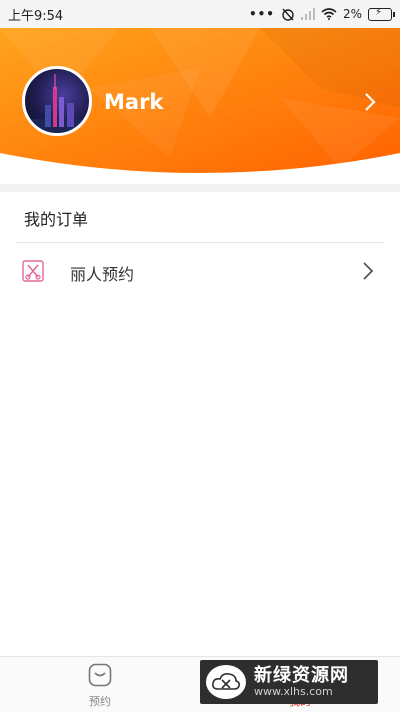 This screenshot has width=400, height=712. I want to click on battery-percent: 2%, so click(352, 14).